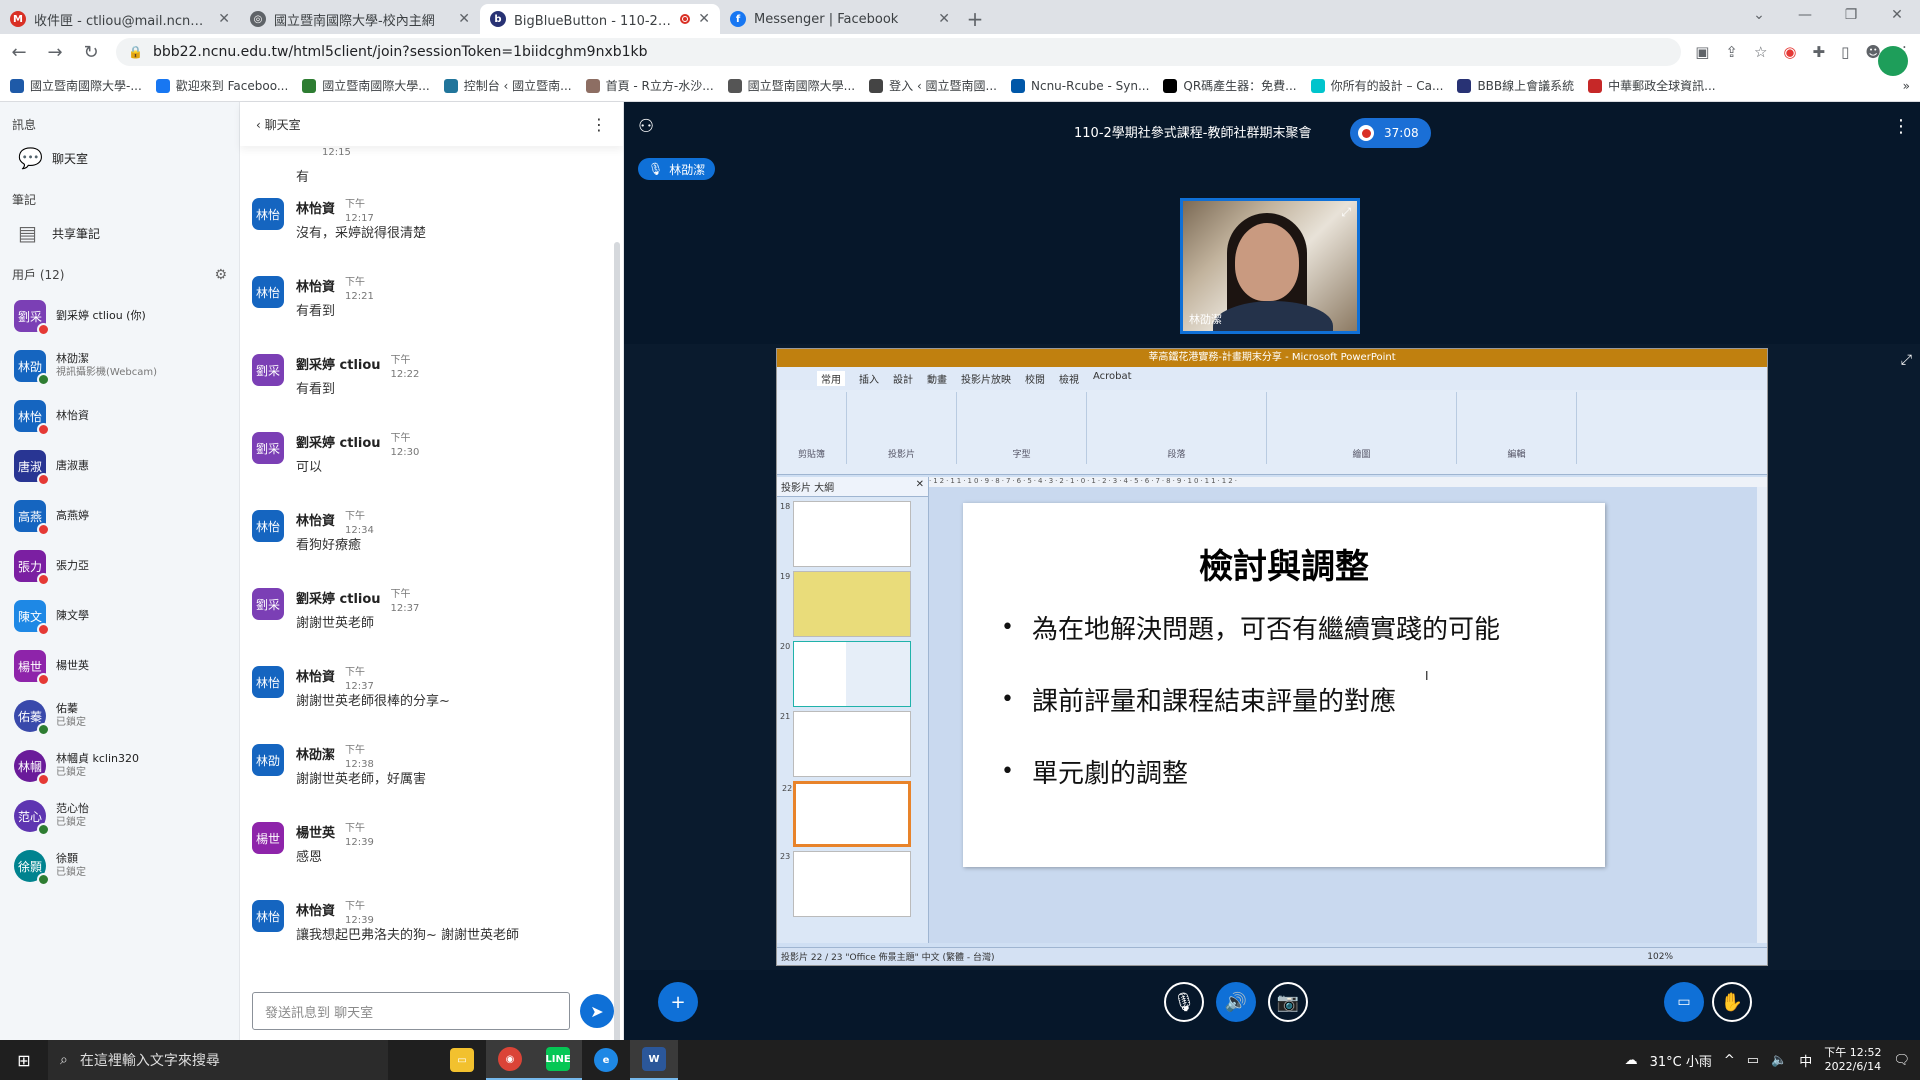 The image size is (1920, 1080). Describe the element at coordinates (411, 1011) in the screenshot. I see `chat-message-input: 發送訊息到 聊天室` at that location.